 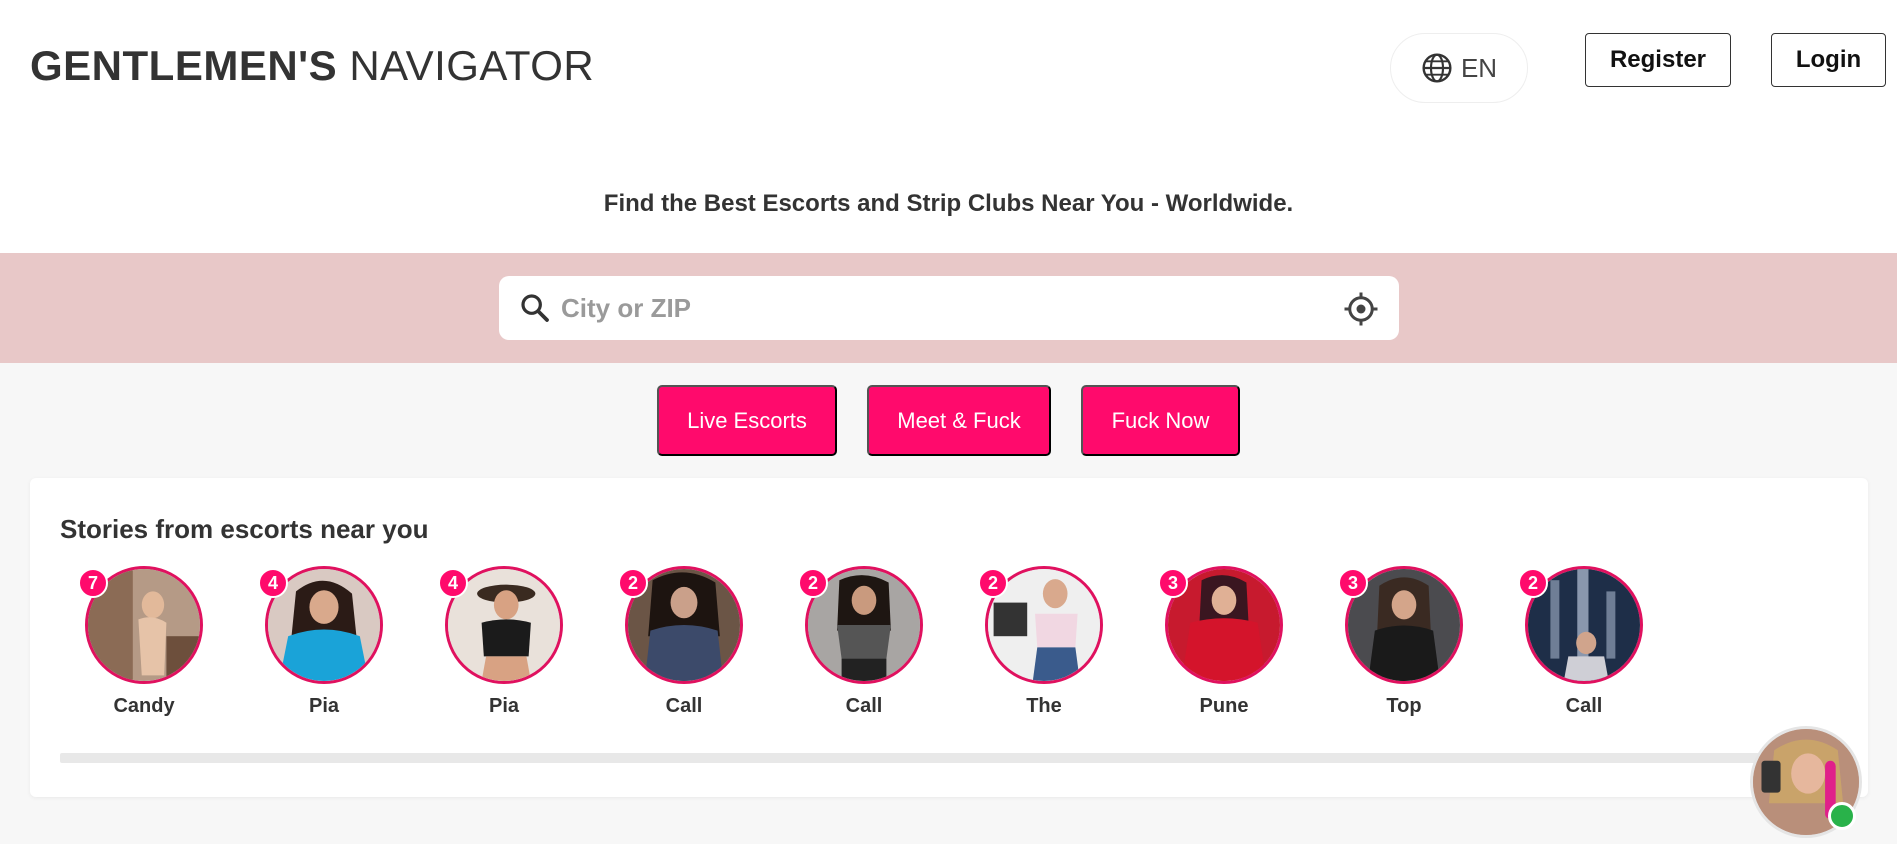 What do you see at coordinates (144, 706) in the screenshot?
I see `story-name: Candy` at bounding box center [144, 706].